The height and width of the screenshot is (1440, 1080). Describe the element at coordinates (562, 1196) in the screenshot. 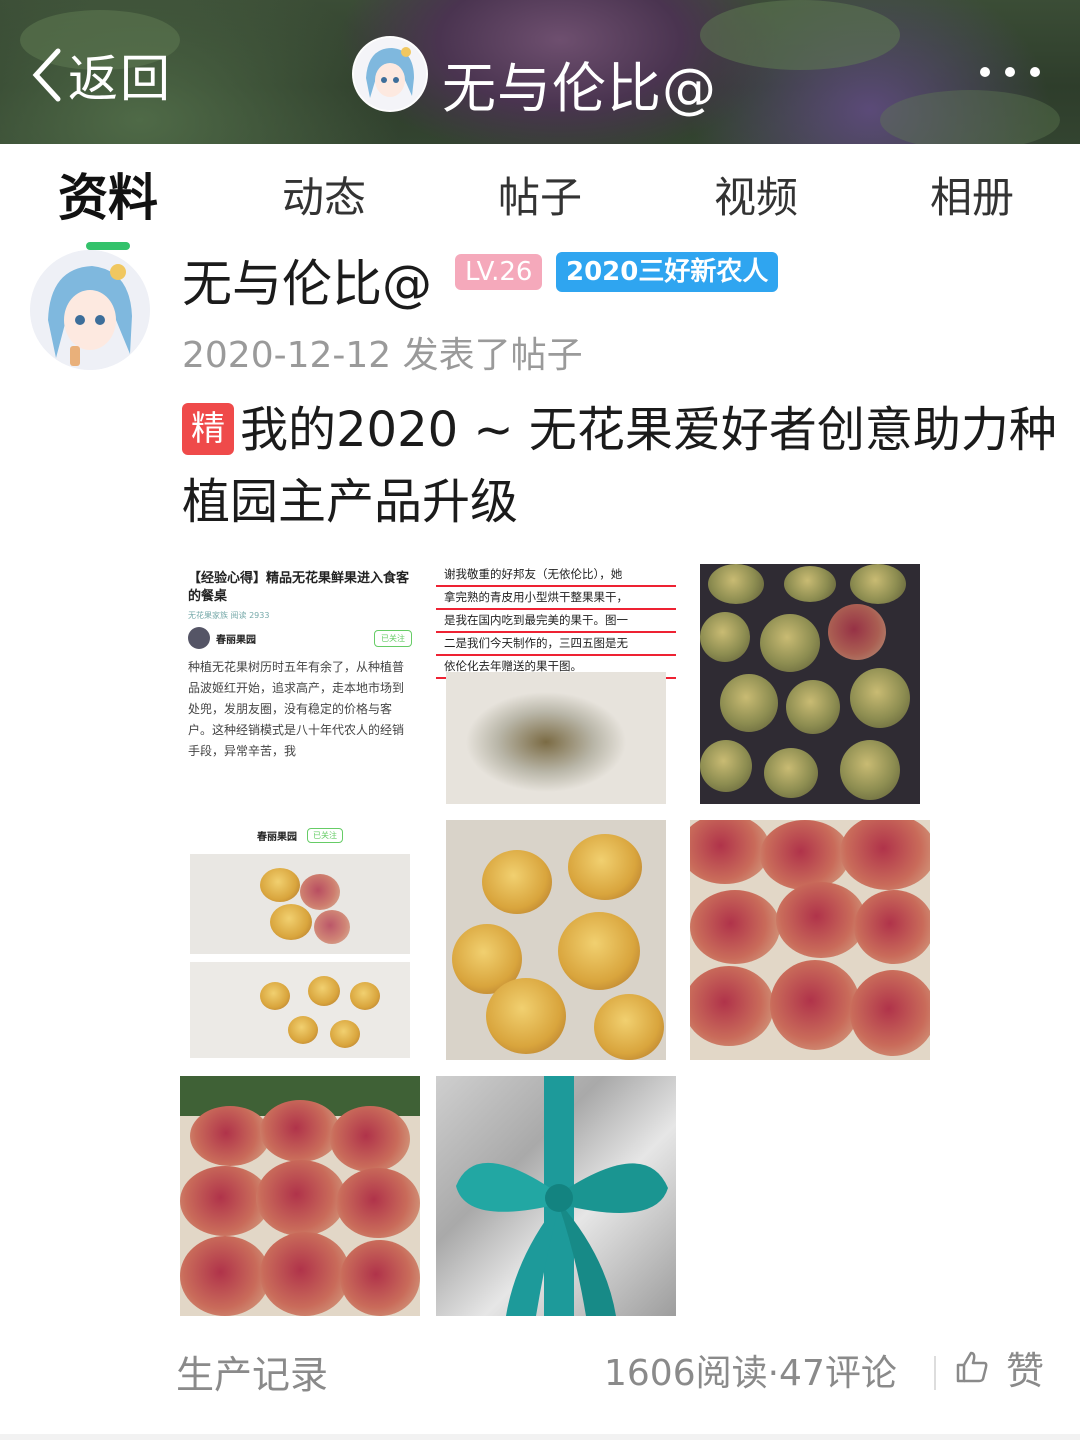

I see `ribbon-graphic` at that location.